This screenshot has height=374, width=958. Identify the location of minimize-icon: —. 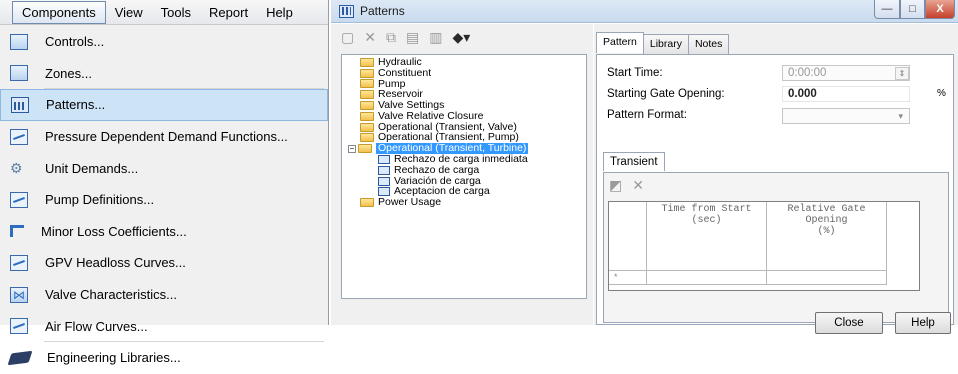
(887, 9).